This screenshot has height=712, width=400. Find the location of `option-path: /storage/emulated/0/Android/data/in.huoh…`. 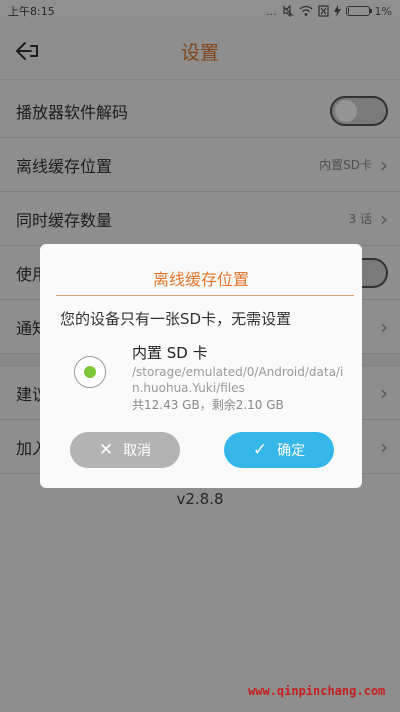

option-path: /storage/emulated/0/Android/data/in.huoh… is located at coordinates (238, 380).